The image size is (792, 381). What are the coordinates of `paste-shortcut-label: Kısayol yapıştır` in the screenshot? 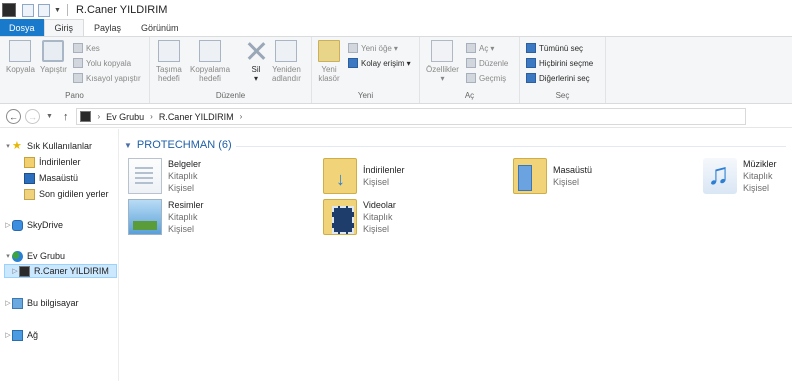 It's located at (113, 78).